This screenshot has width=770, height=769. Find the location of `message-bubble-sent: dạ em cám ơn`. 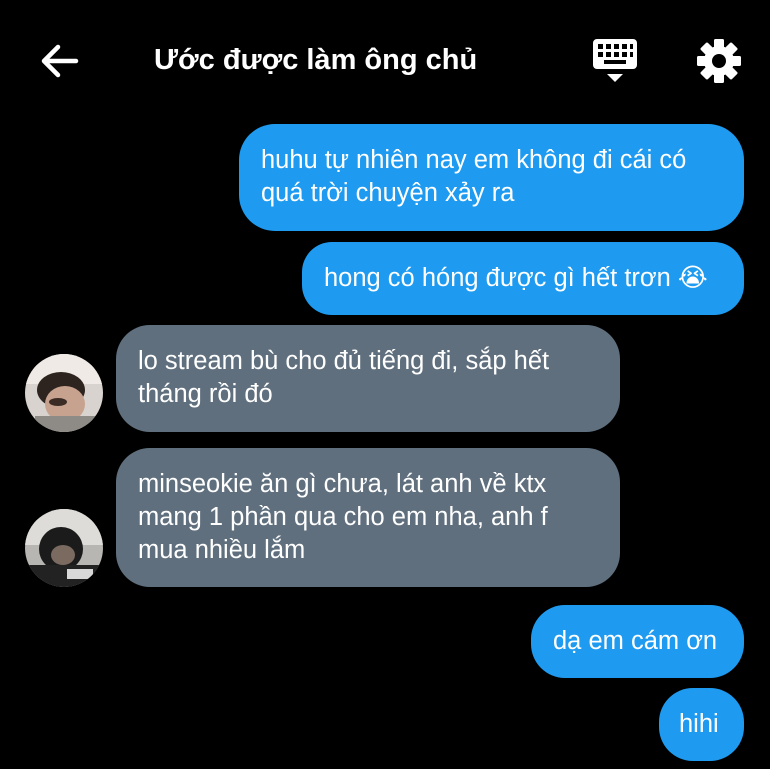

message-bubble-sent: dạ em cám ơn is located at coordinates (637, 641).